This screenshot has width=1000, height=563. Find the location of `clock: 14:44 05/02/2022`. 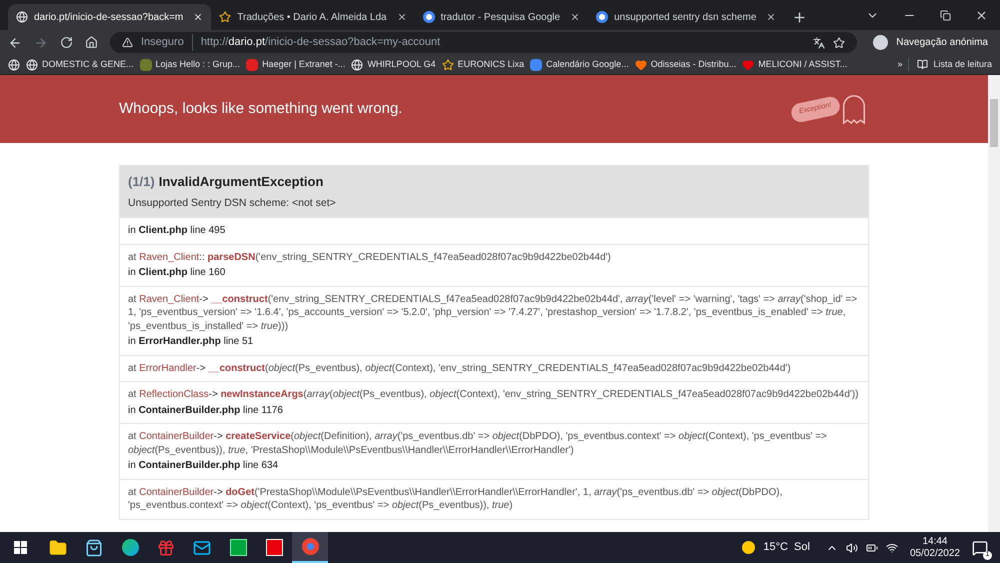

clock: 14:44 05/02/2022 is located at coordinates (935, 548).